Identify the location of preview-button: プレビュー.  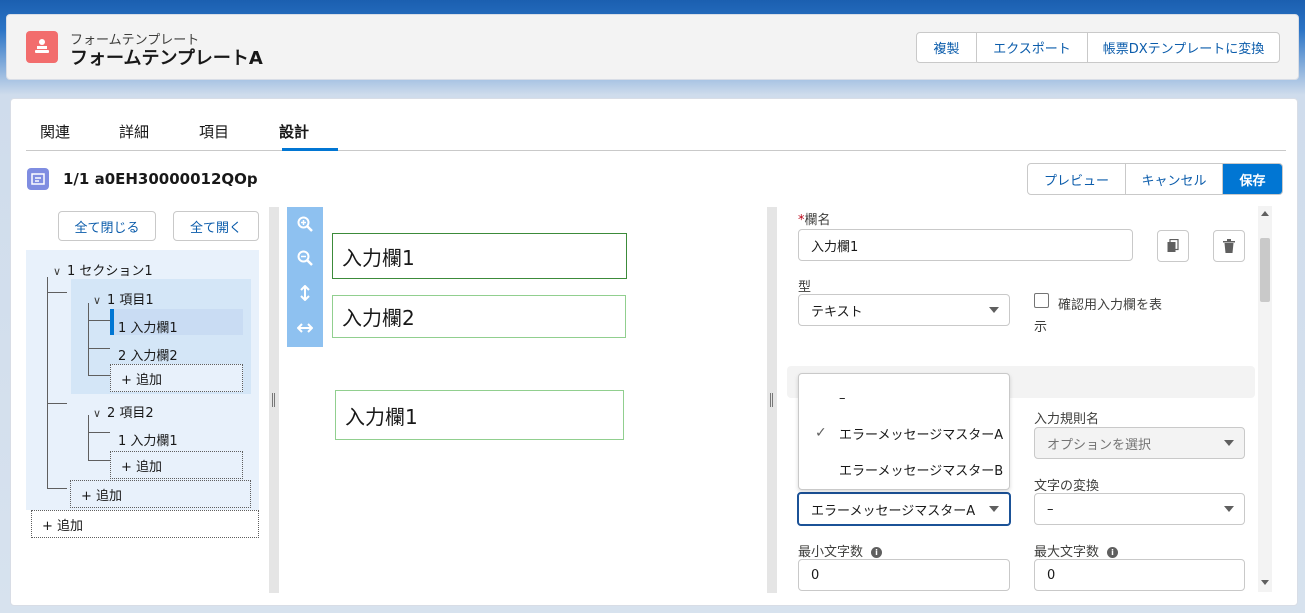
(1077, 179).